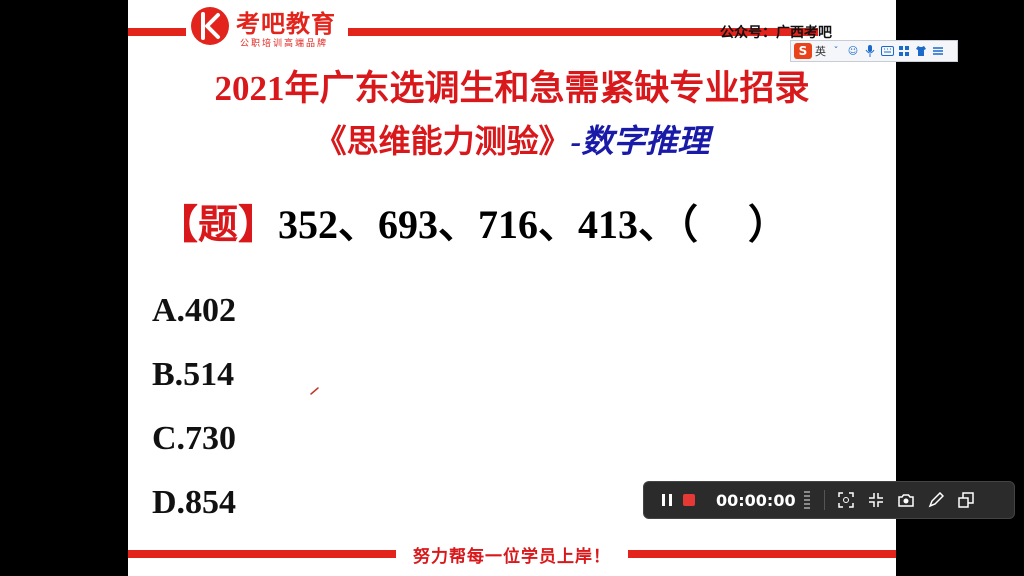  I want to click on recorder-divider, so click(824, 500).